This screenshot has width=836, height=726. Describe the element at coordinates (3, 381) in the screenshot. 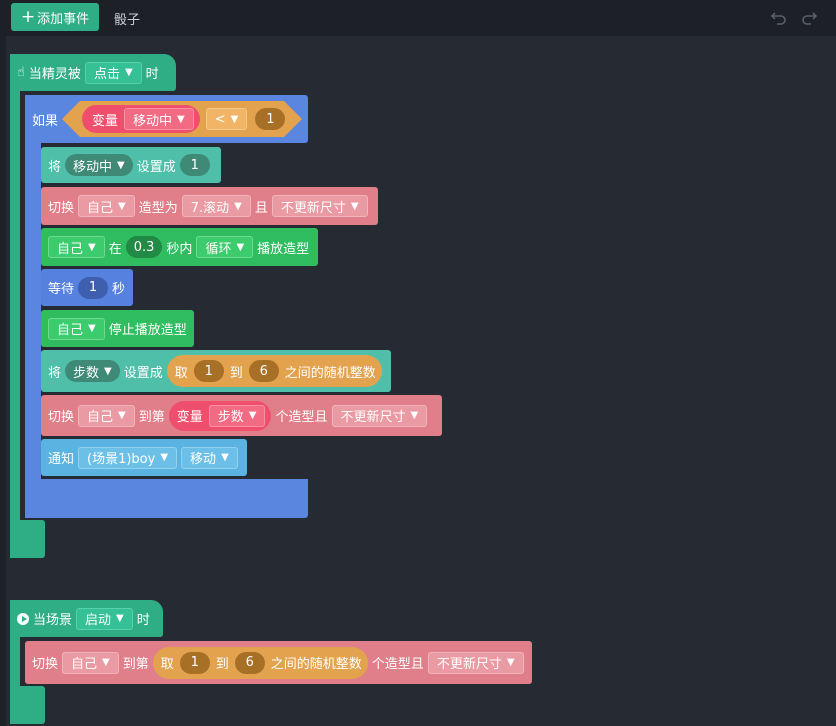

I see `canvas-left-edge` at that location.